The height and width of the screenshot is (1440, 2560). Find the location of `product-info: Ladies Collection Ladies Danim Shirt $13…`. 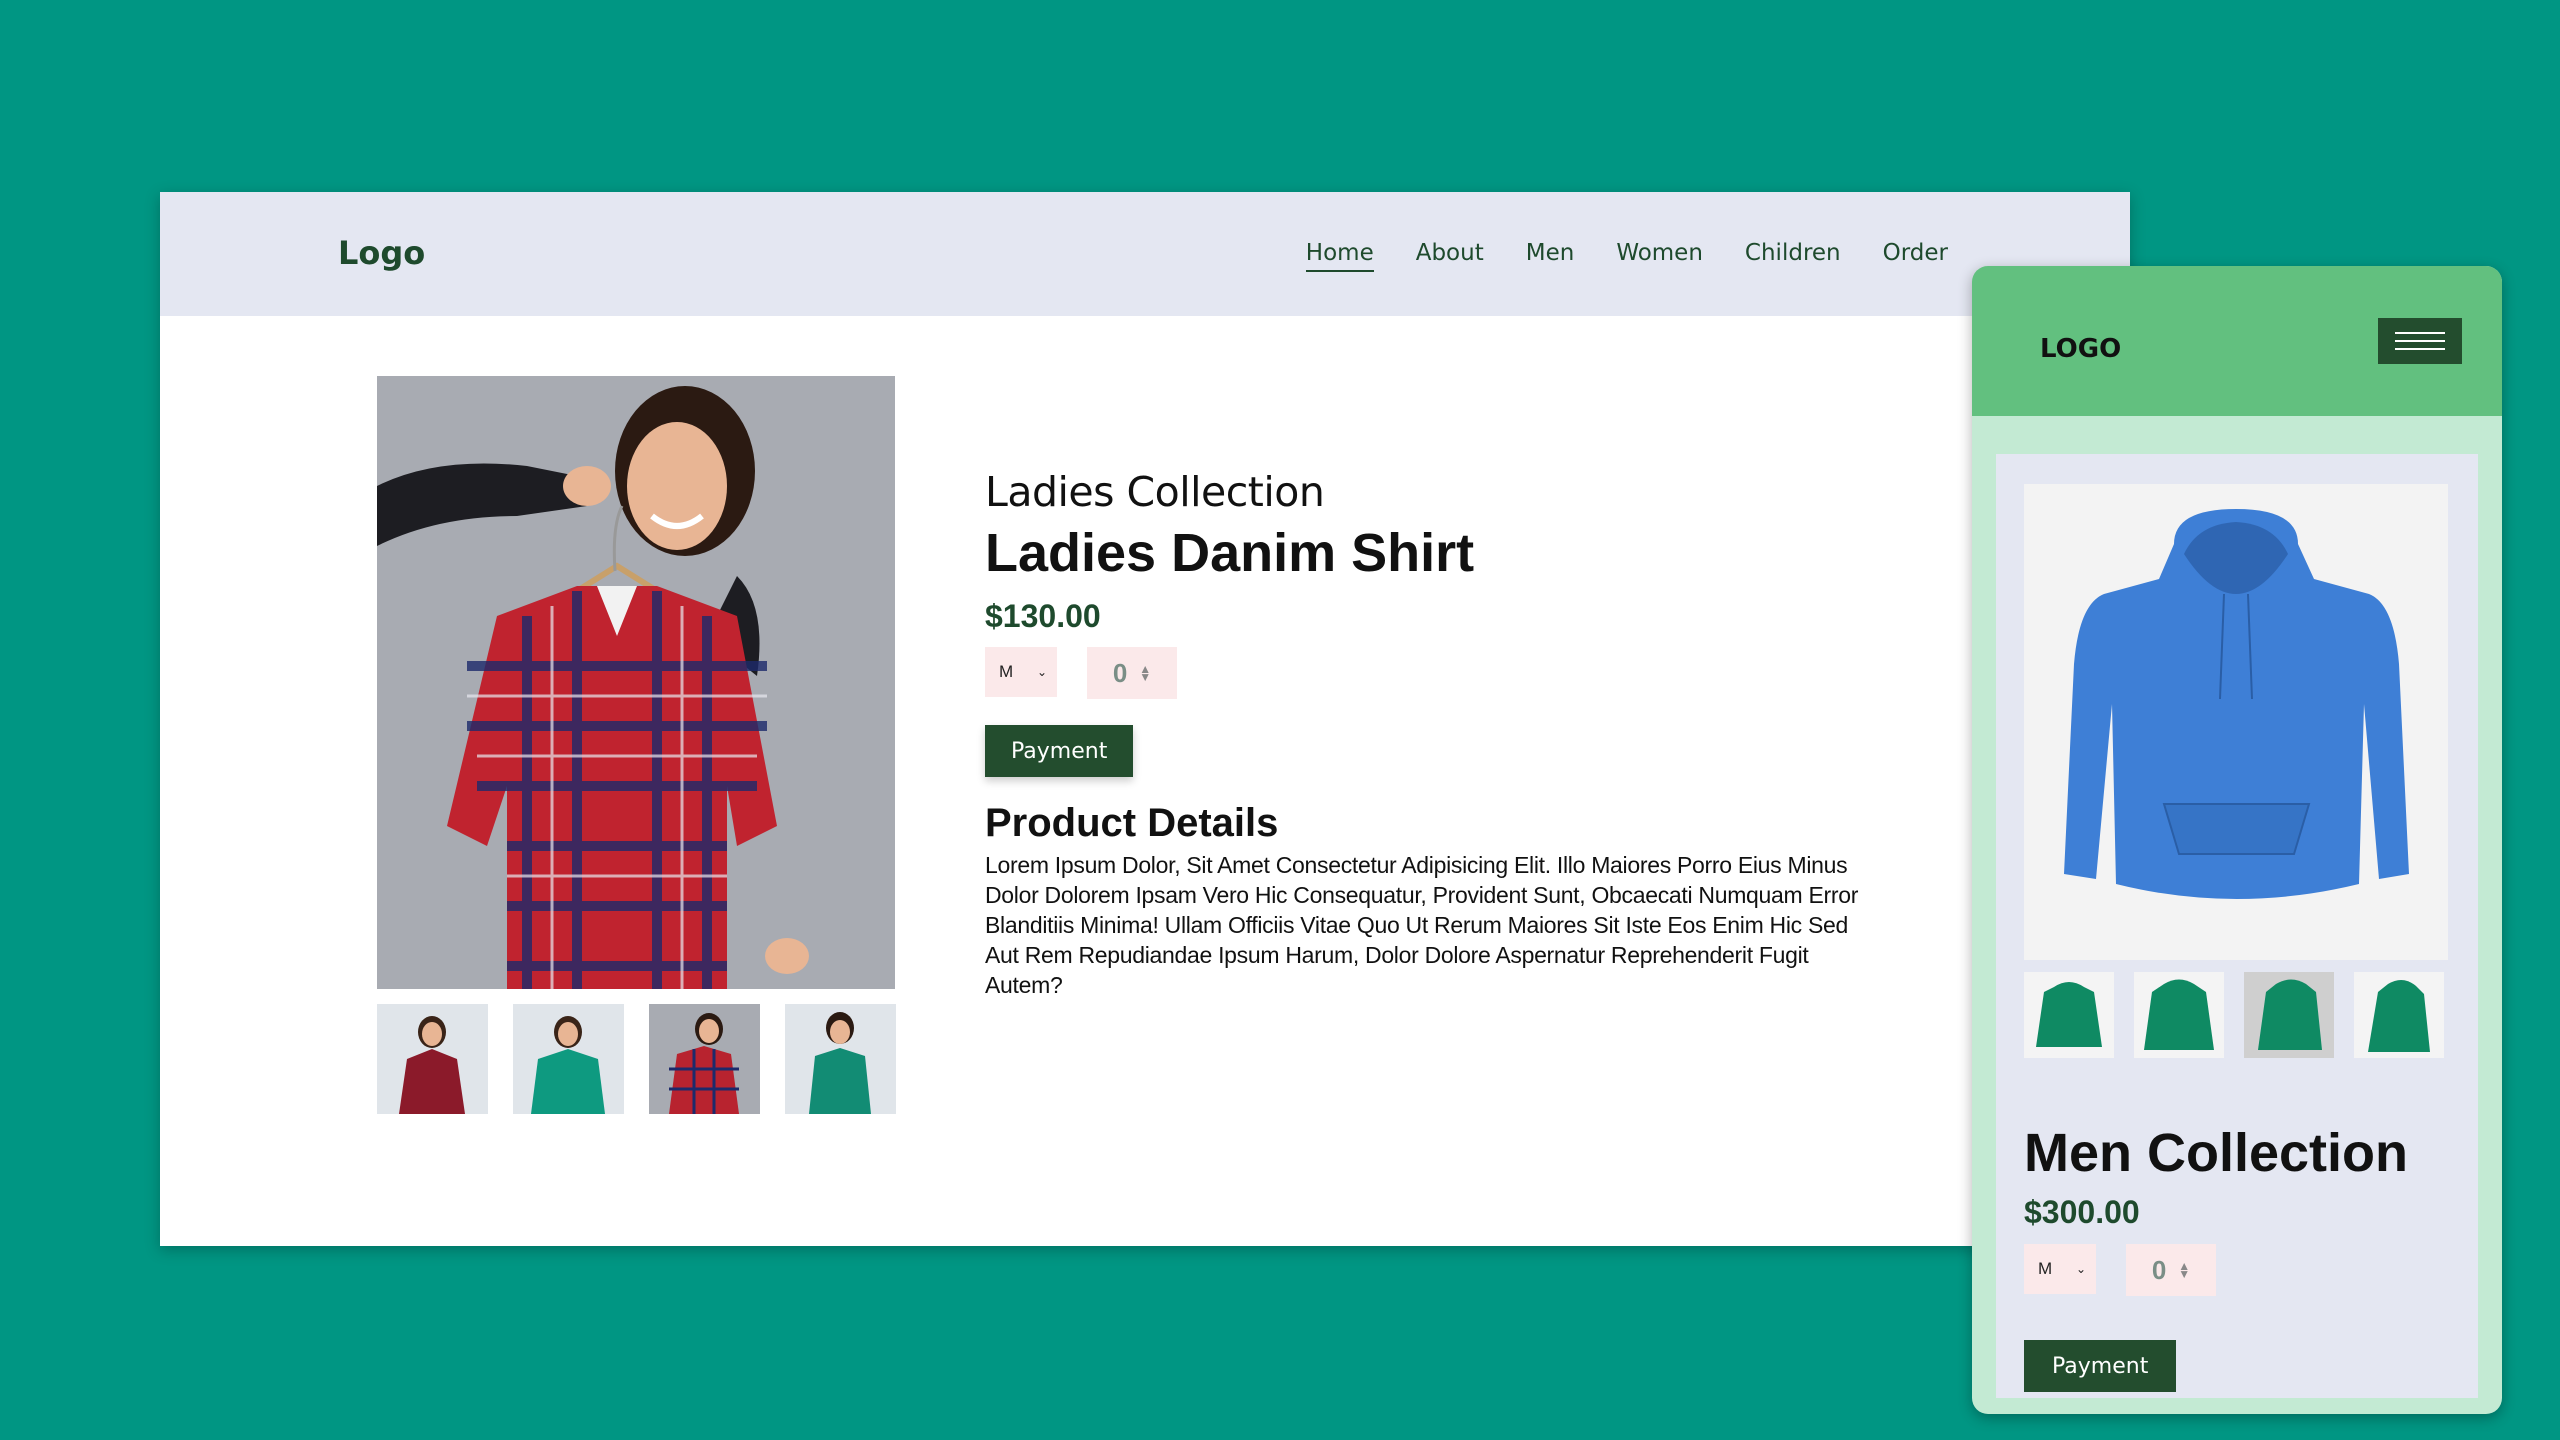

product-info: Ladies Collection Ladies Danim Shirt $13… is located at coordinates (1435, 734).